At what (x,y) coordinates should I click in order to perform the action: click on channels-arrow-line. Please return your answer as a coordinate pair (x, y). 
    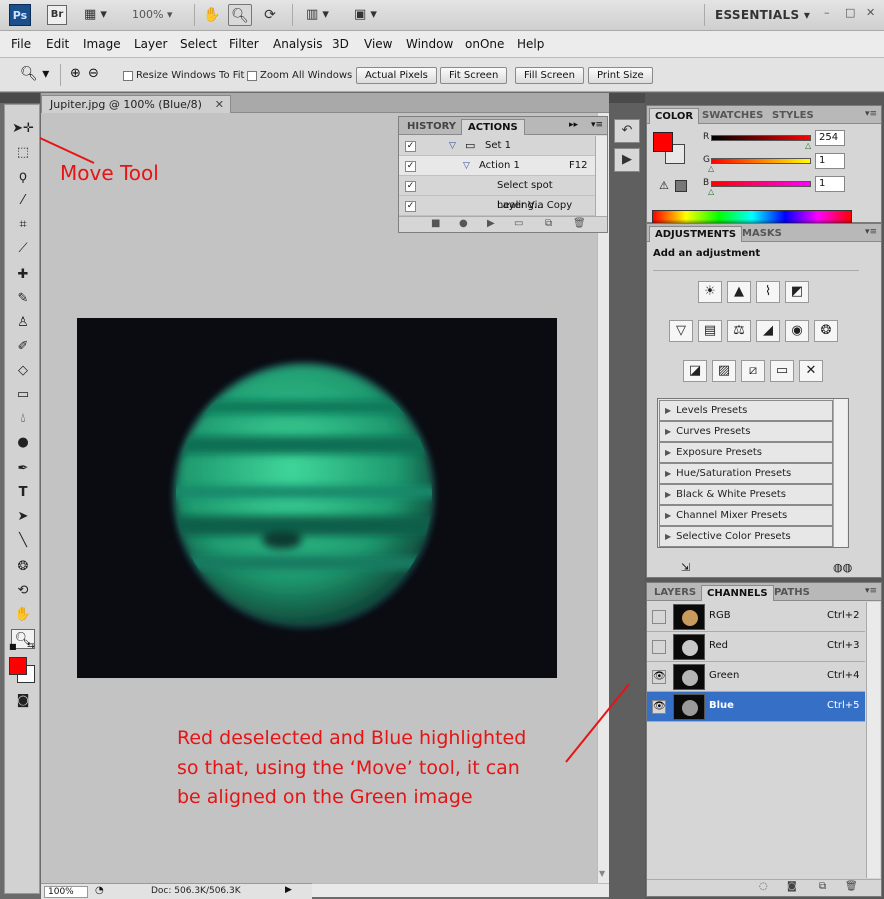
    Looking at the image, I should click on (597, 723).